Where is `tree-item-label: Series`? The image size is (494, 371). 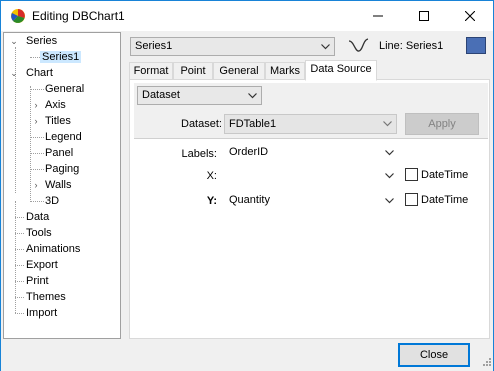 tree-item-label: Series is located at coordinates (42, 41).